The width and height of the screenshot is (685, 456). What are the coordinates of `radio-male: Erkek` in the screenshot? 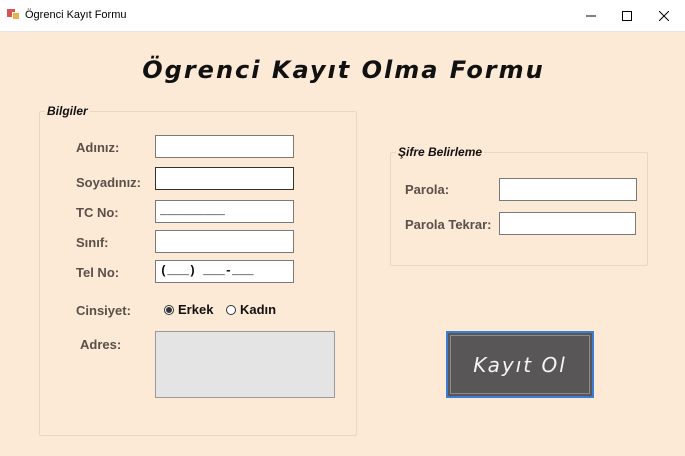 It's located at (188, 309).